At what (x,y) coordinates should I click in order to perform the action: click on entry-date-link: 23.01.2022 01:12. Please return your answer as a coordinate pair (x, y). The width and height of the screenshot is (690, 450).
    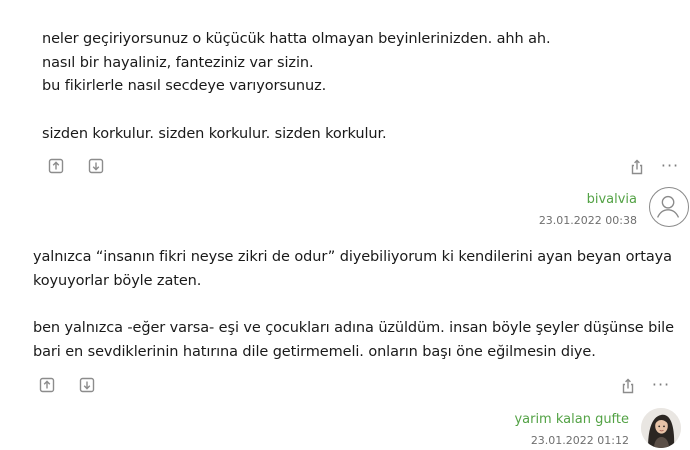
    Looking at the image, I should click on (571, 441).